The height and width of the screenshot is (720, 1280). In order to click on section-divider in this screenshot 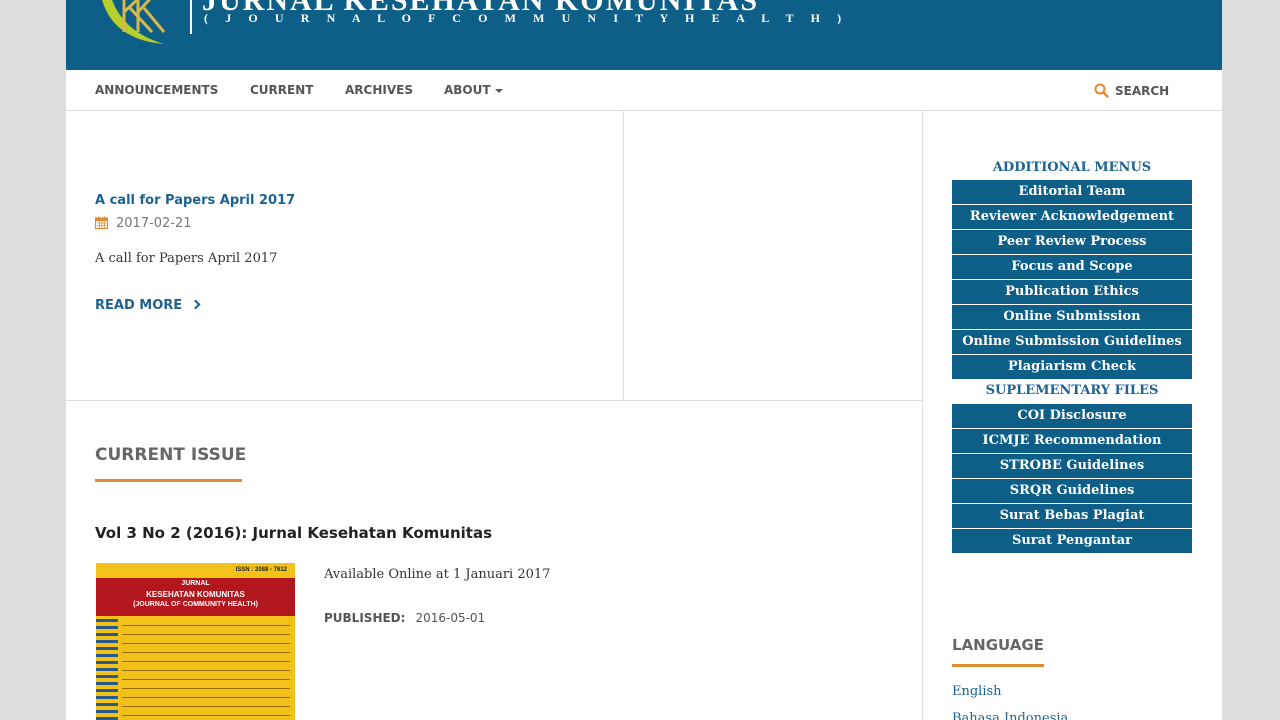, I will do `click(494, 400)`.